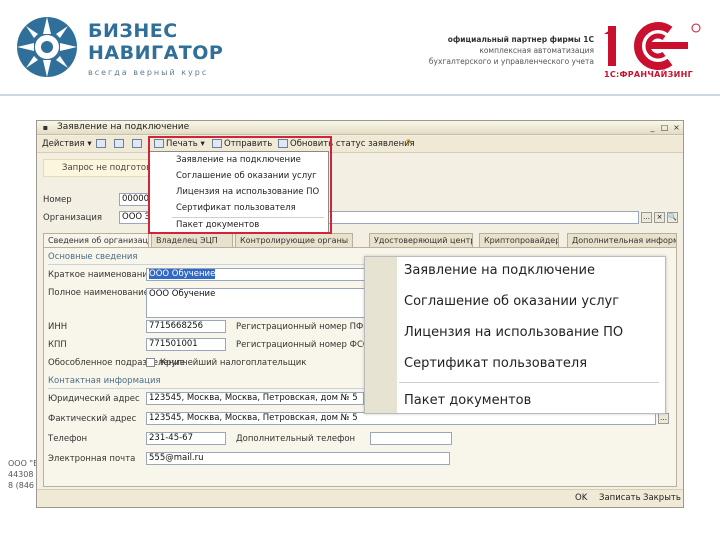 This screenshot has width=720, height=540. I want to click on actions-menu-button: Действия ▾, so click(67, 144).